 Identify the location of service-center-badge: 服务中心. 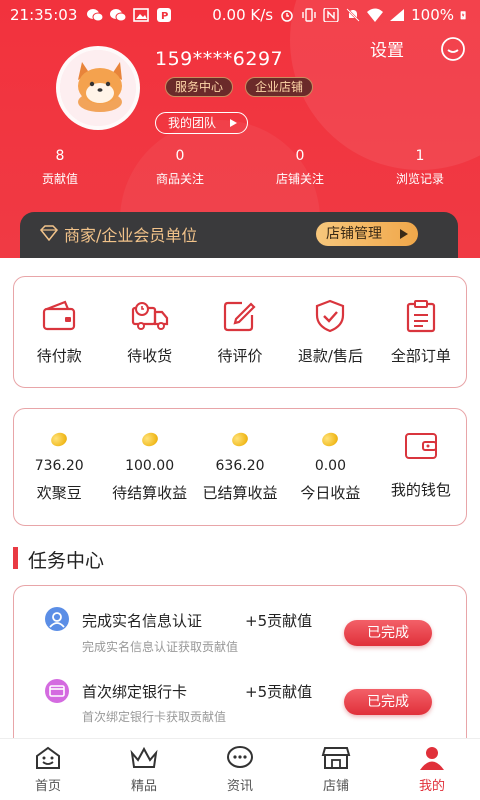
(199, 87).